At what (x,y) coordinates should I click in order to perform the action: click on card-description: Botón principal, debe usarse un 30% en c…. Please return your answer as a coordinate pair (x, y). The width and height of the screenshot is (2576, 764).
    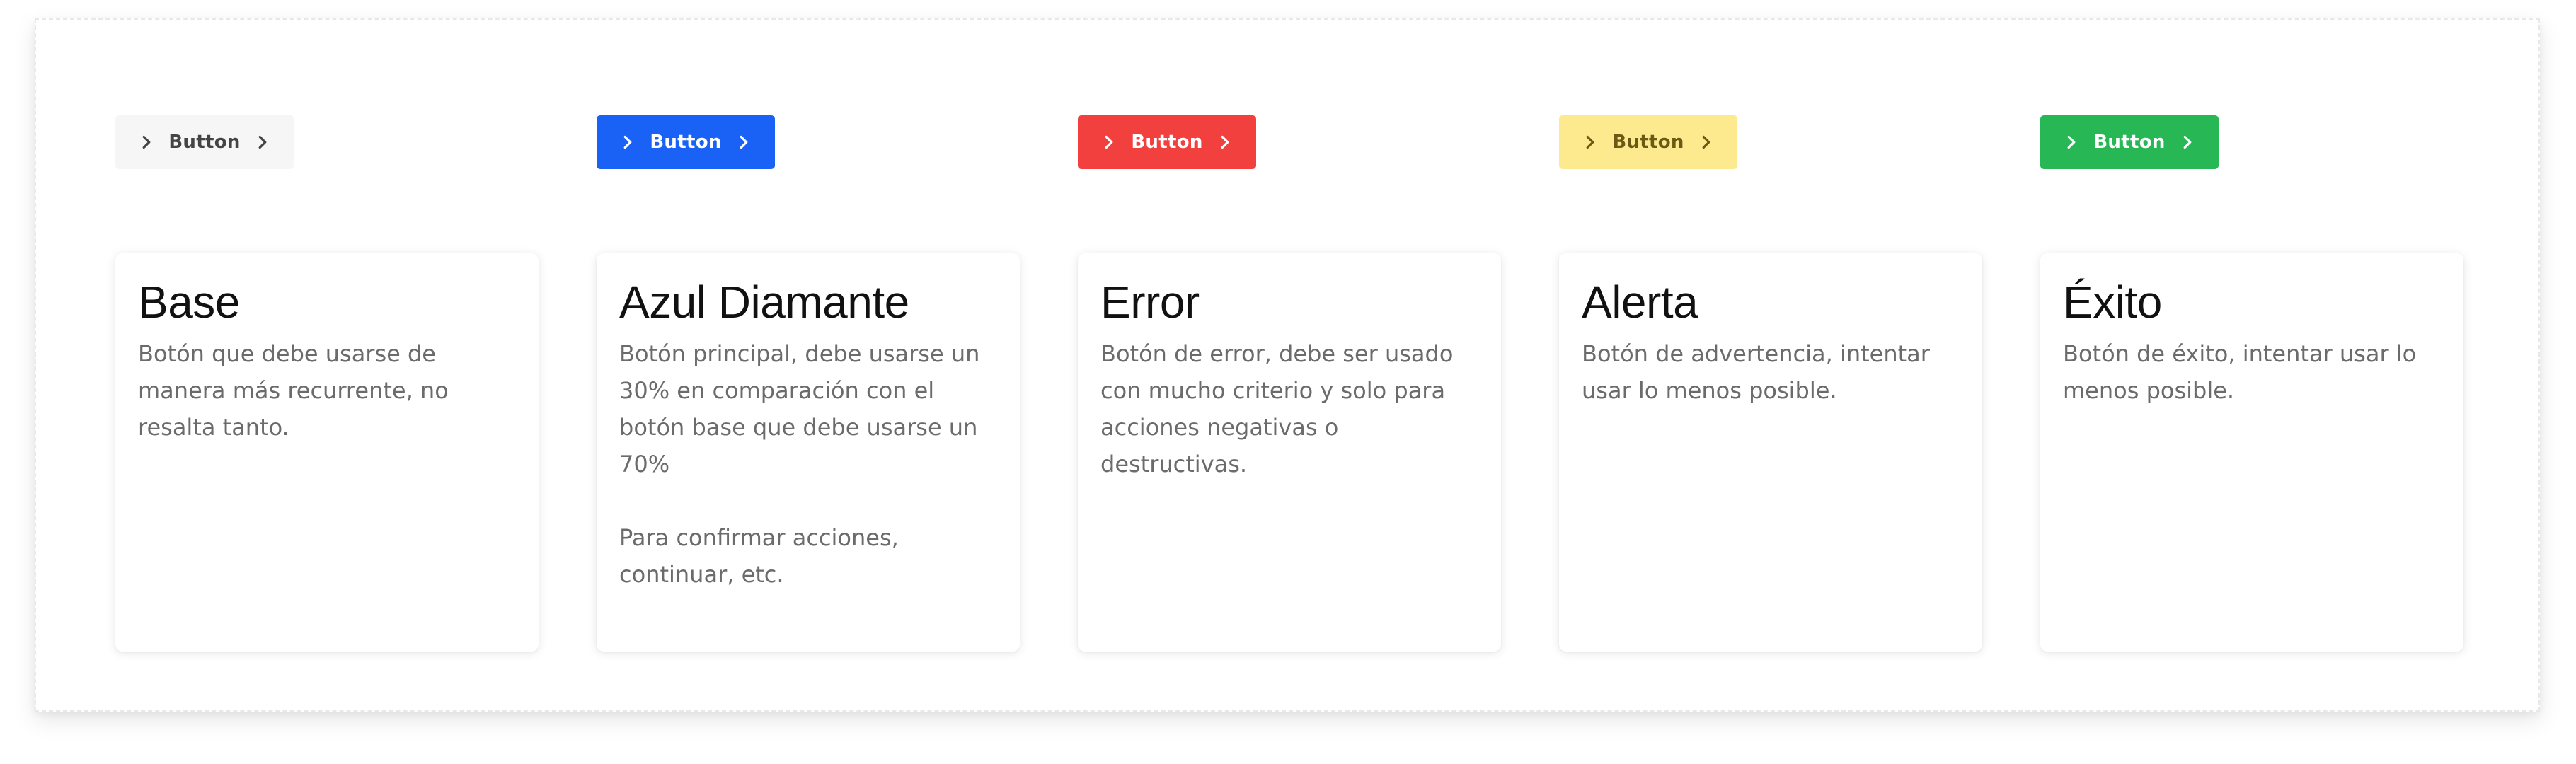
    Looking at the image, I should click on (800, 464).